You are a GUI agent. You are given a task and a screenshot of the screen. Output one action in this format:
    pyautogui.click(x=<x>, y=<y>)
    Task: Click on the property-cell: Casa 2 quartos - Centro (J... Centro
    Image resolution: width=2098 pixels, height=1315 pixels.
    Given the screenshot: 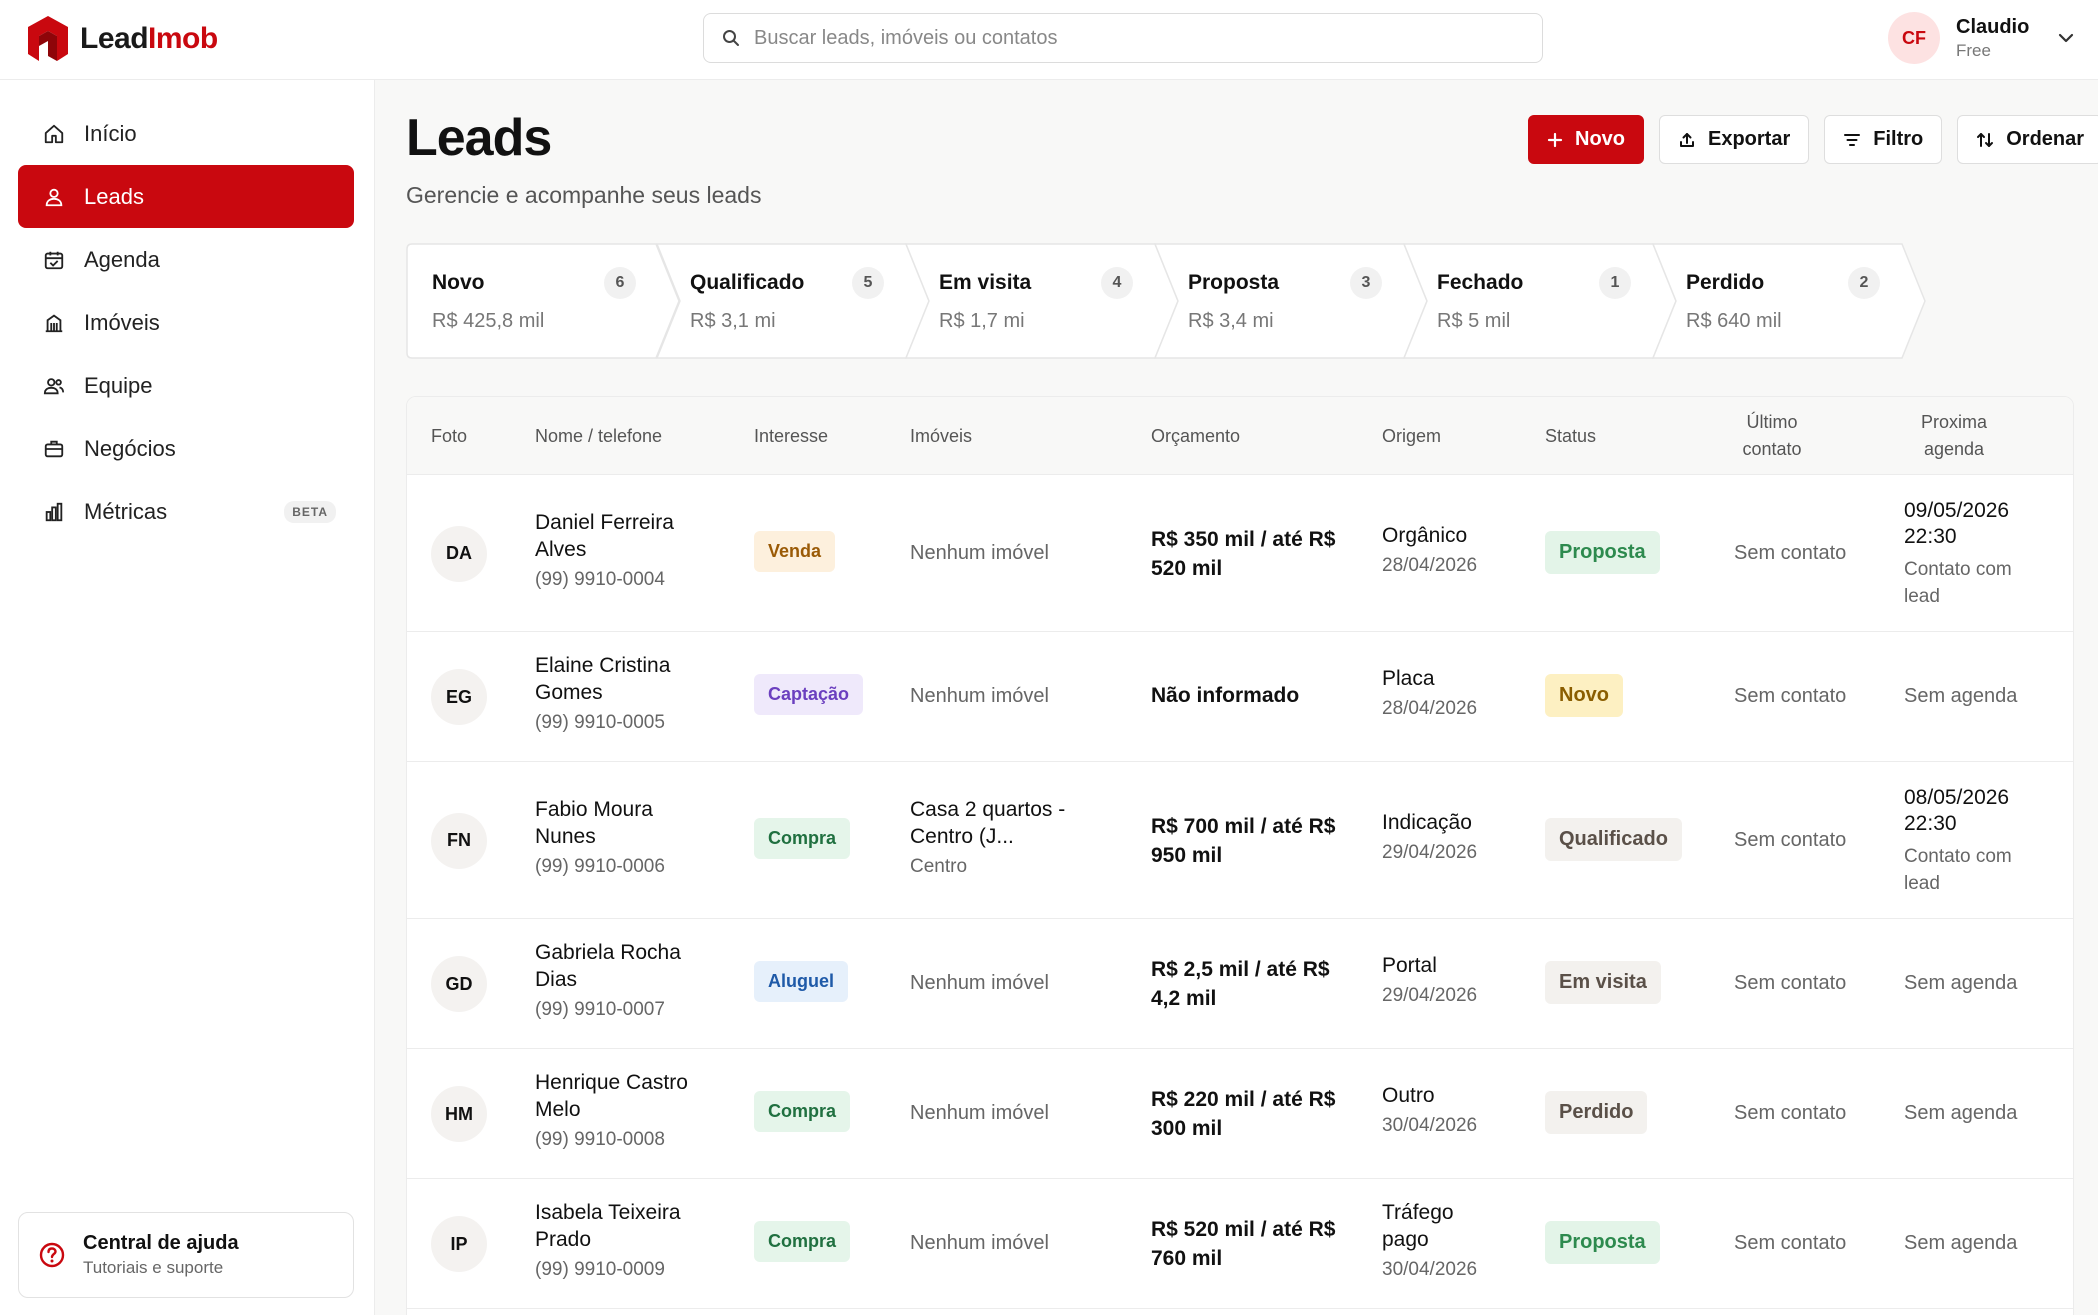 What is the action you would take?
    pyautogui.click(x=1000, y=837)
    